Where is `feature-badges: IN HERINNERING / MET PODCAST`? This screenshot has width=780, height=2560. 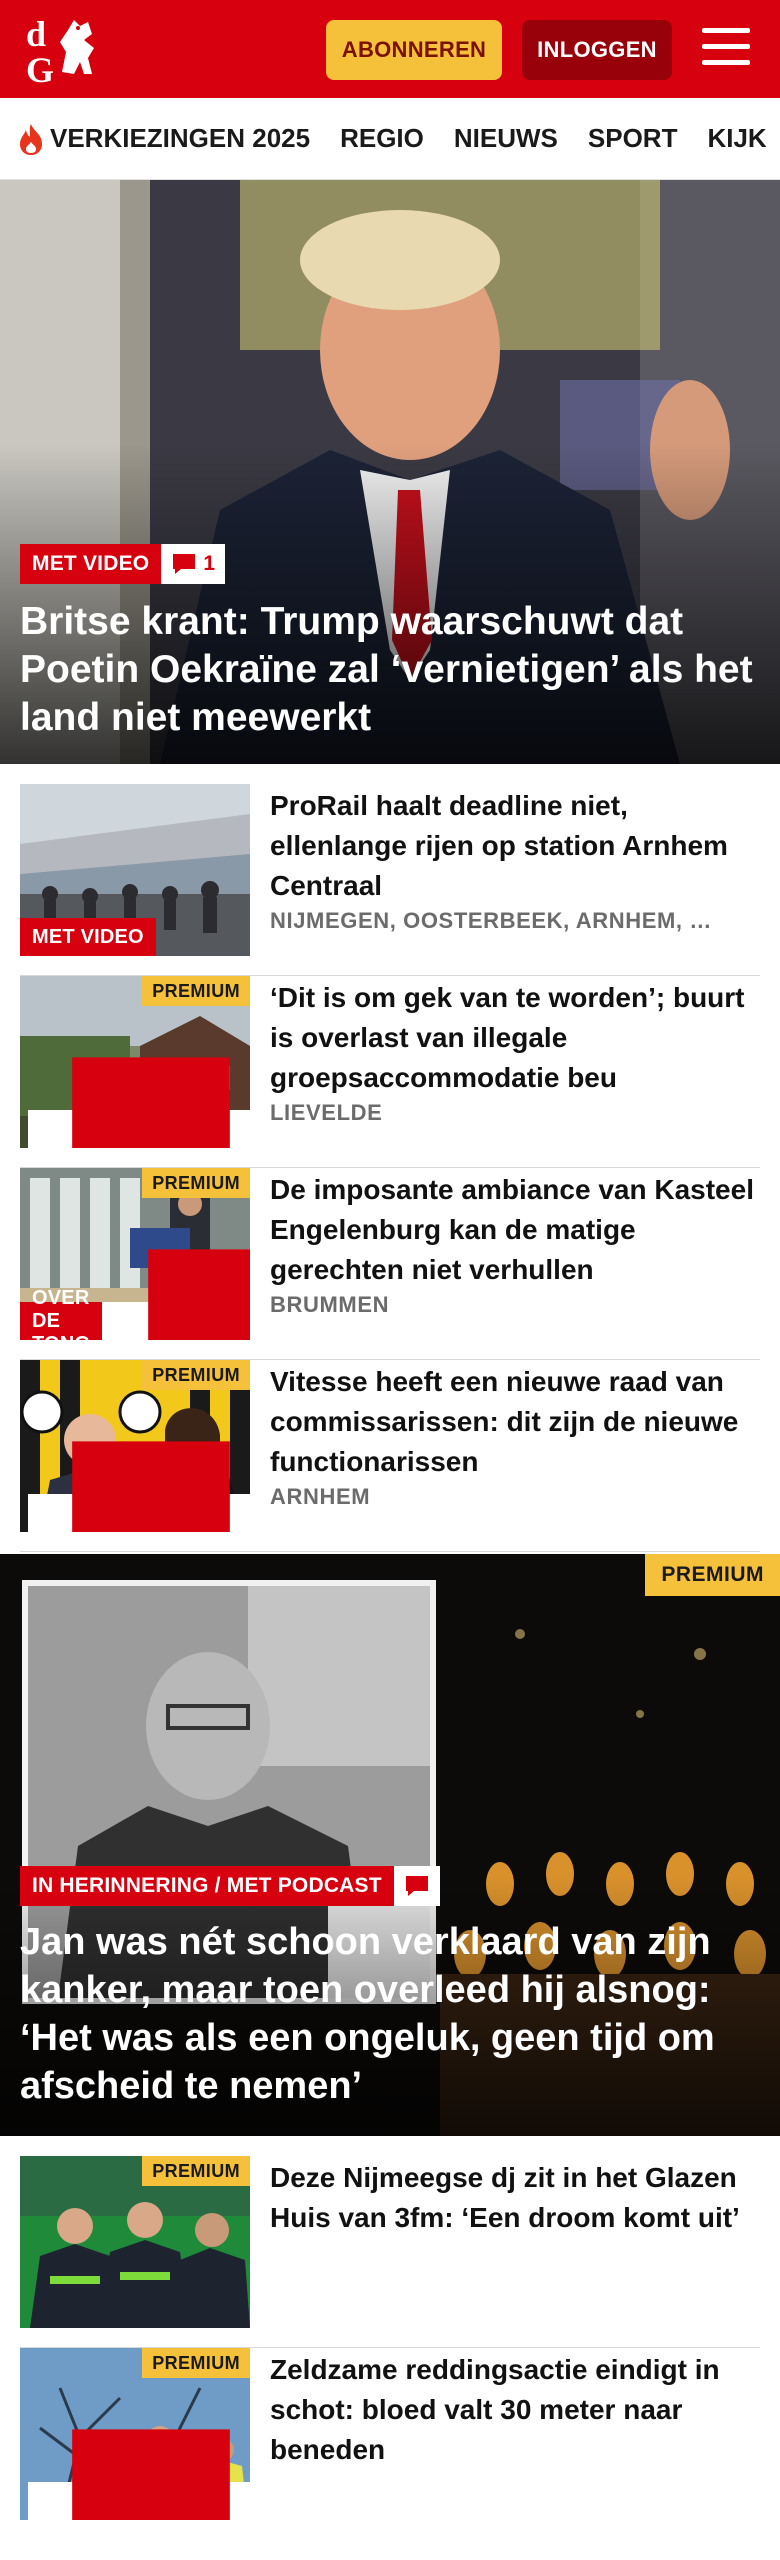 feature-badges: IN HERINNERING / MET PODCAST is located at coordinates (230, 1886).